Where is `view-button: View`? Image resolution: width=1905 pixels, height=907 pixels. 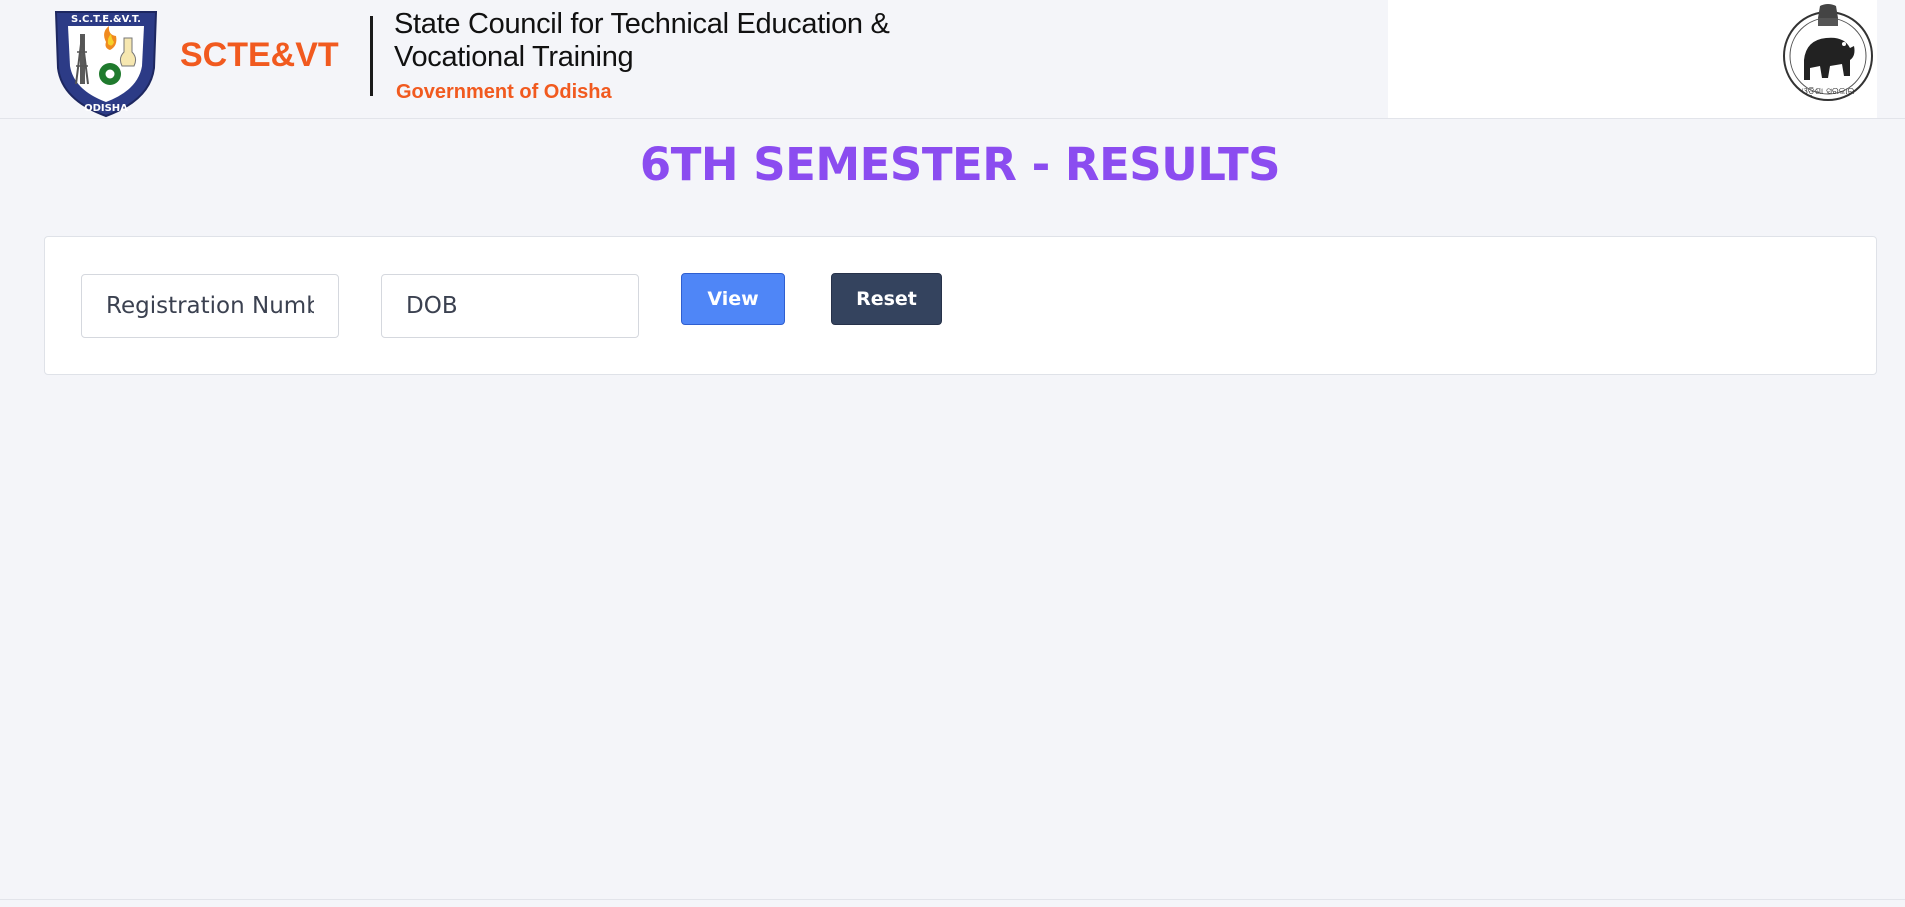 view-button: View is located at coordinates (733, 299).